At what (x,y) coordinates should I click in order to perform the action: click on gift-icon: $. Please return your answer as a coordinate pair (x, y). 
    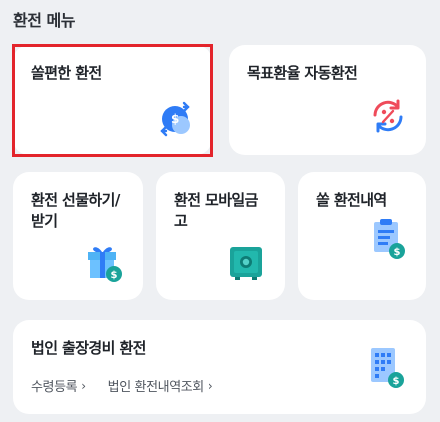
    Looking at the image, I should click on (105, 264).